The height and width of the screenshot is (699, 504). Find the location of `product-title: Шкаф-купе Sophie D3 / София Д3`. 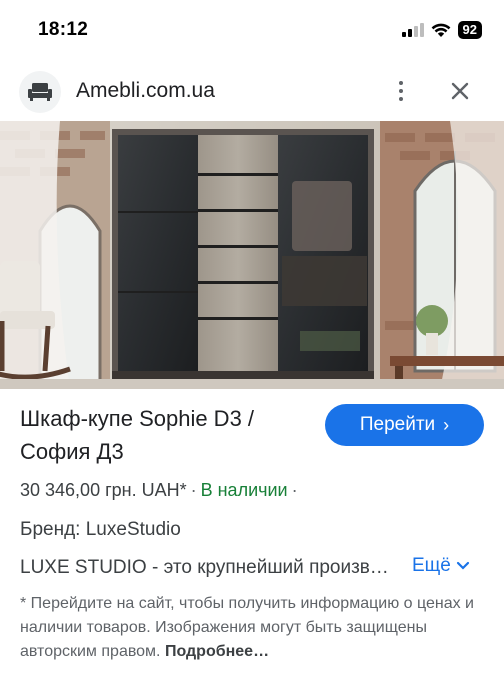

product-title: Шкаф-купе Sophie D3 / София Д3 is located at coordinates (170, 435).